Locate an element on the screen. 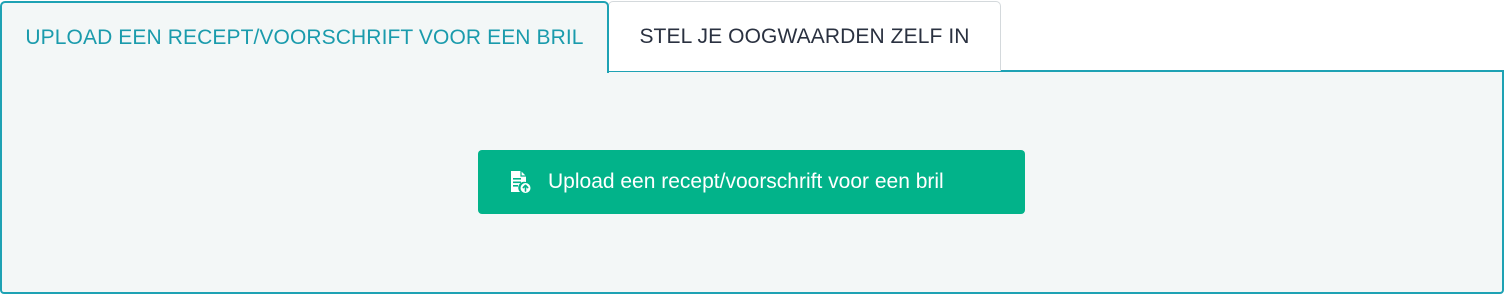  tab-enter-eye-values-label: STEL JE OOGWAARDEN ZELF IN is located at coordinates (804, 36).